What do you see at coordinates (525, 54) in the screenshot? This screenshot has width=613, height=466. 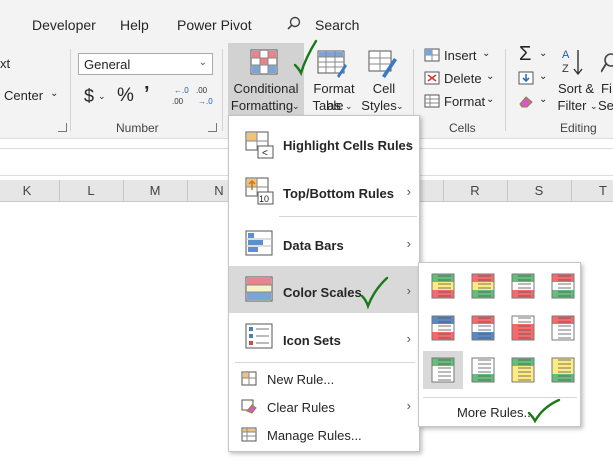 I see `autosum-icon: Σ` at bounding box center [525, 54].